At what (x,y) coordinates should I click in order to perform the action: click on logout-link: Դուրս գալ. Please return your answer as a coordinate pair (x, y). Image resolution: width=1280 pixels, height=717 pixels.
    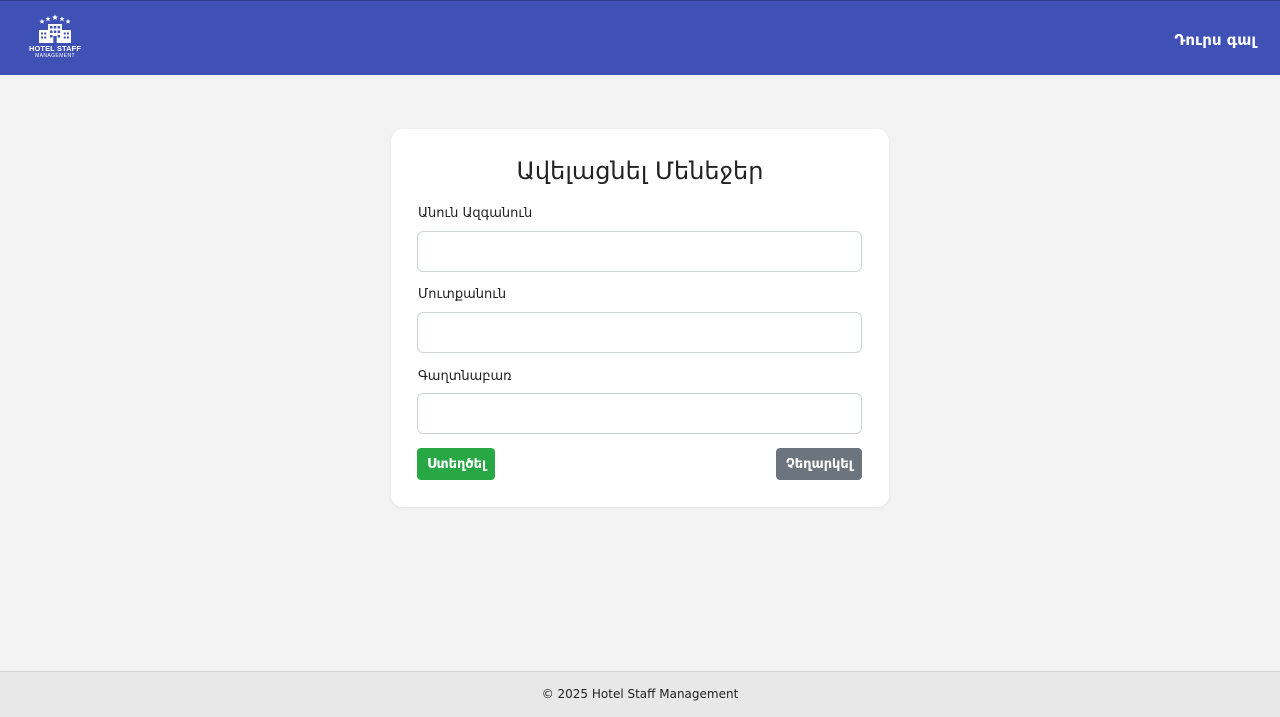
    Looking at the image, I should click on (1215, 40).